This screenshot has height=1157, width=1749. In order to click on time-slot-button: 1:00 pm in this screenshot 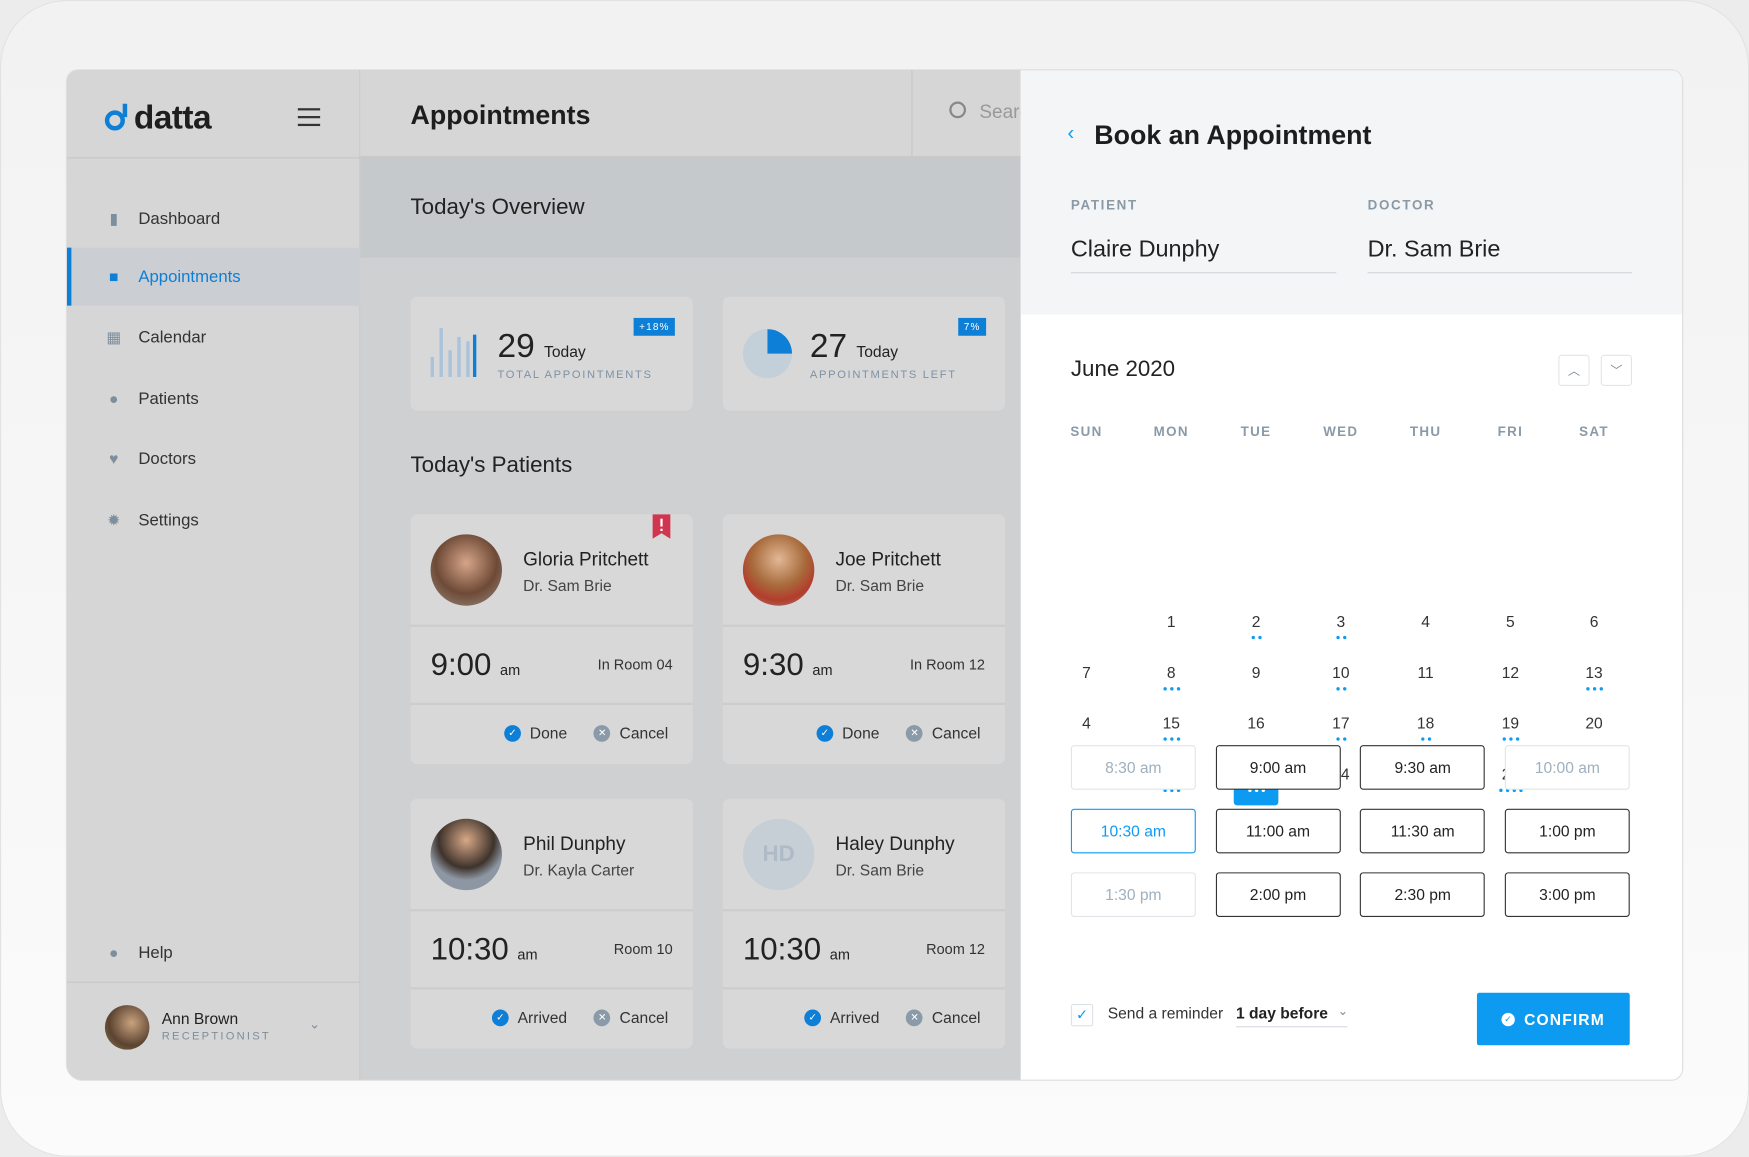, I will do `click(1567, 831)`.